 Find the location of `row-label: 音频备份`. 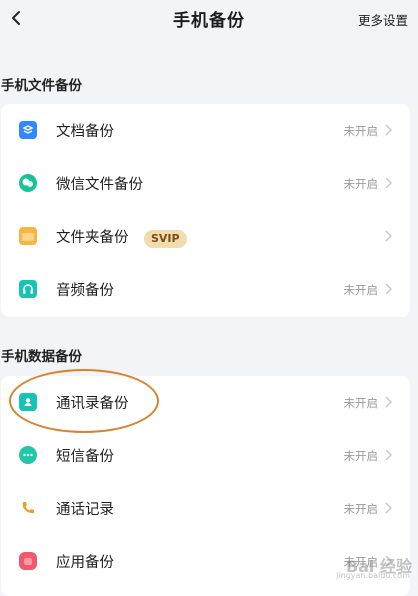

row-label: 音频备份 is located at coordinates (85, 291).